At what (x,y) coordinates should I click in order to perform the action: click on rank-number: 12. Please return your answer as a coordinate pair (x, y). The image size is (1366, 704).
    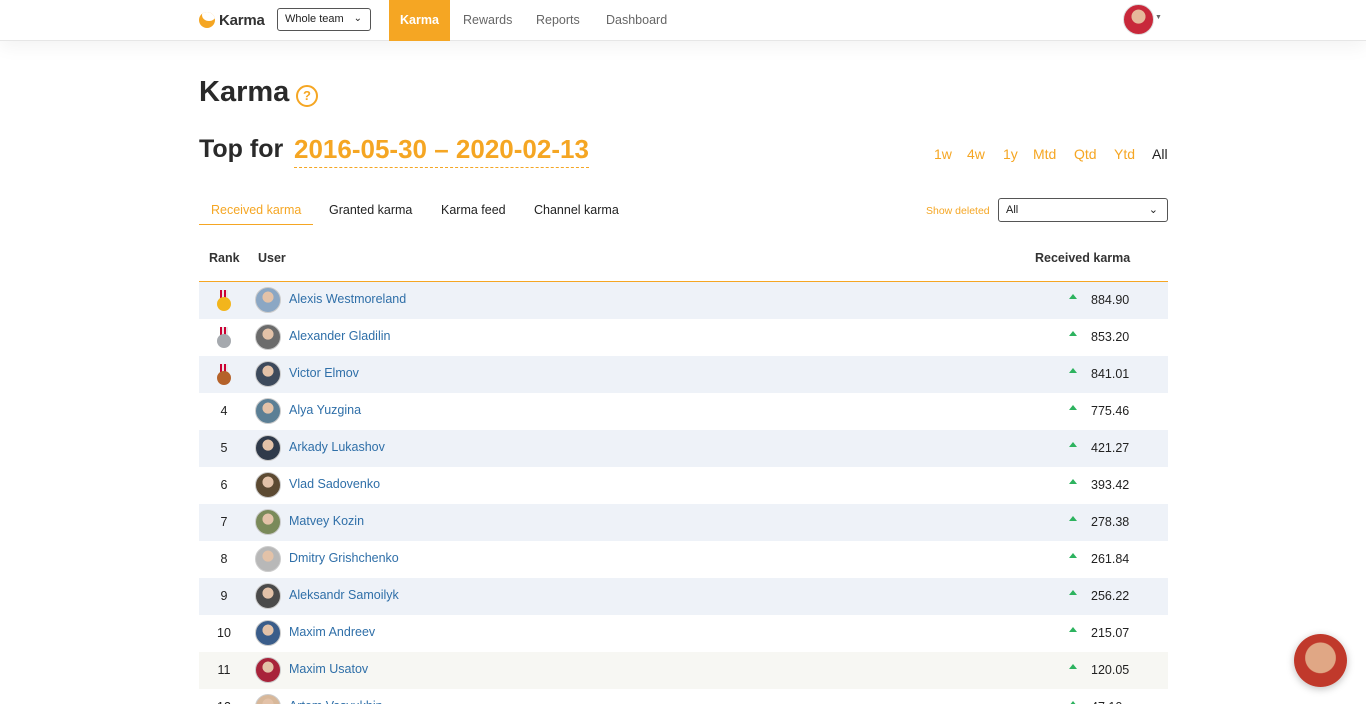
    Looking at the image, I should click on (224, 702).